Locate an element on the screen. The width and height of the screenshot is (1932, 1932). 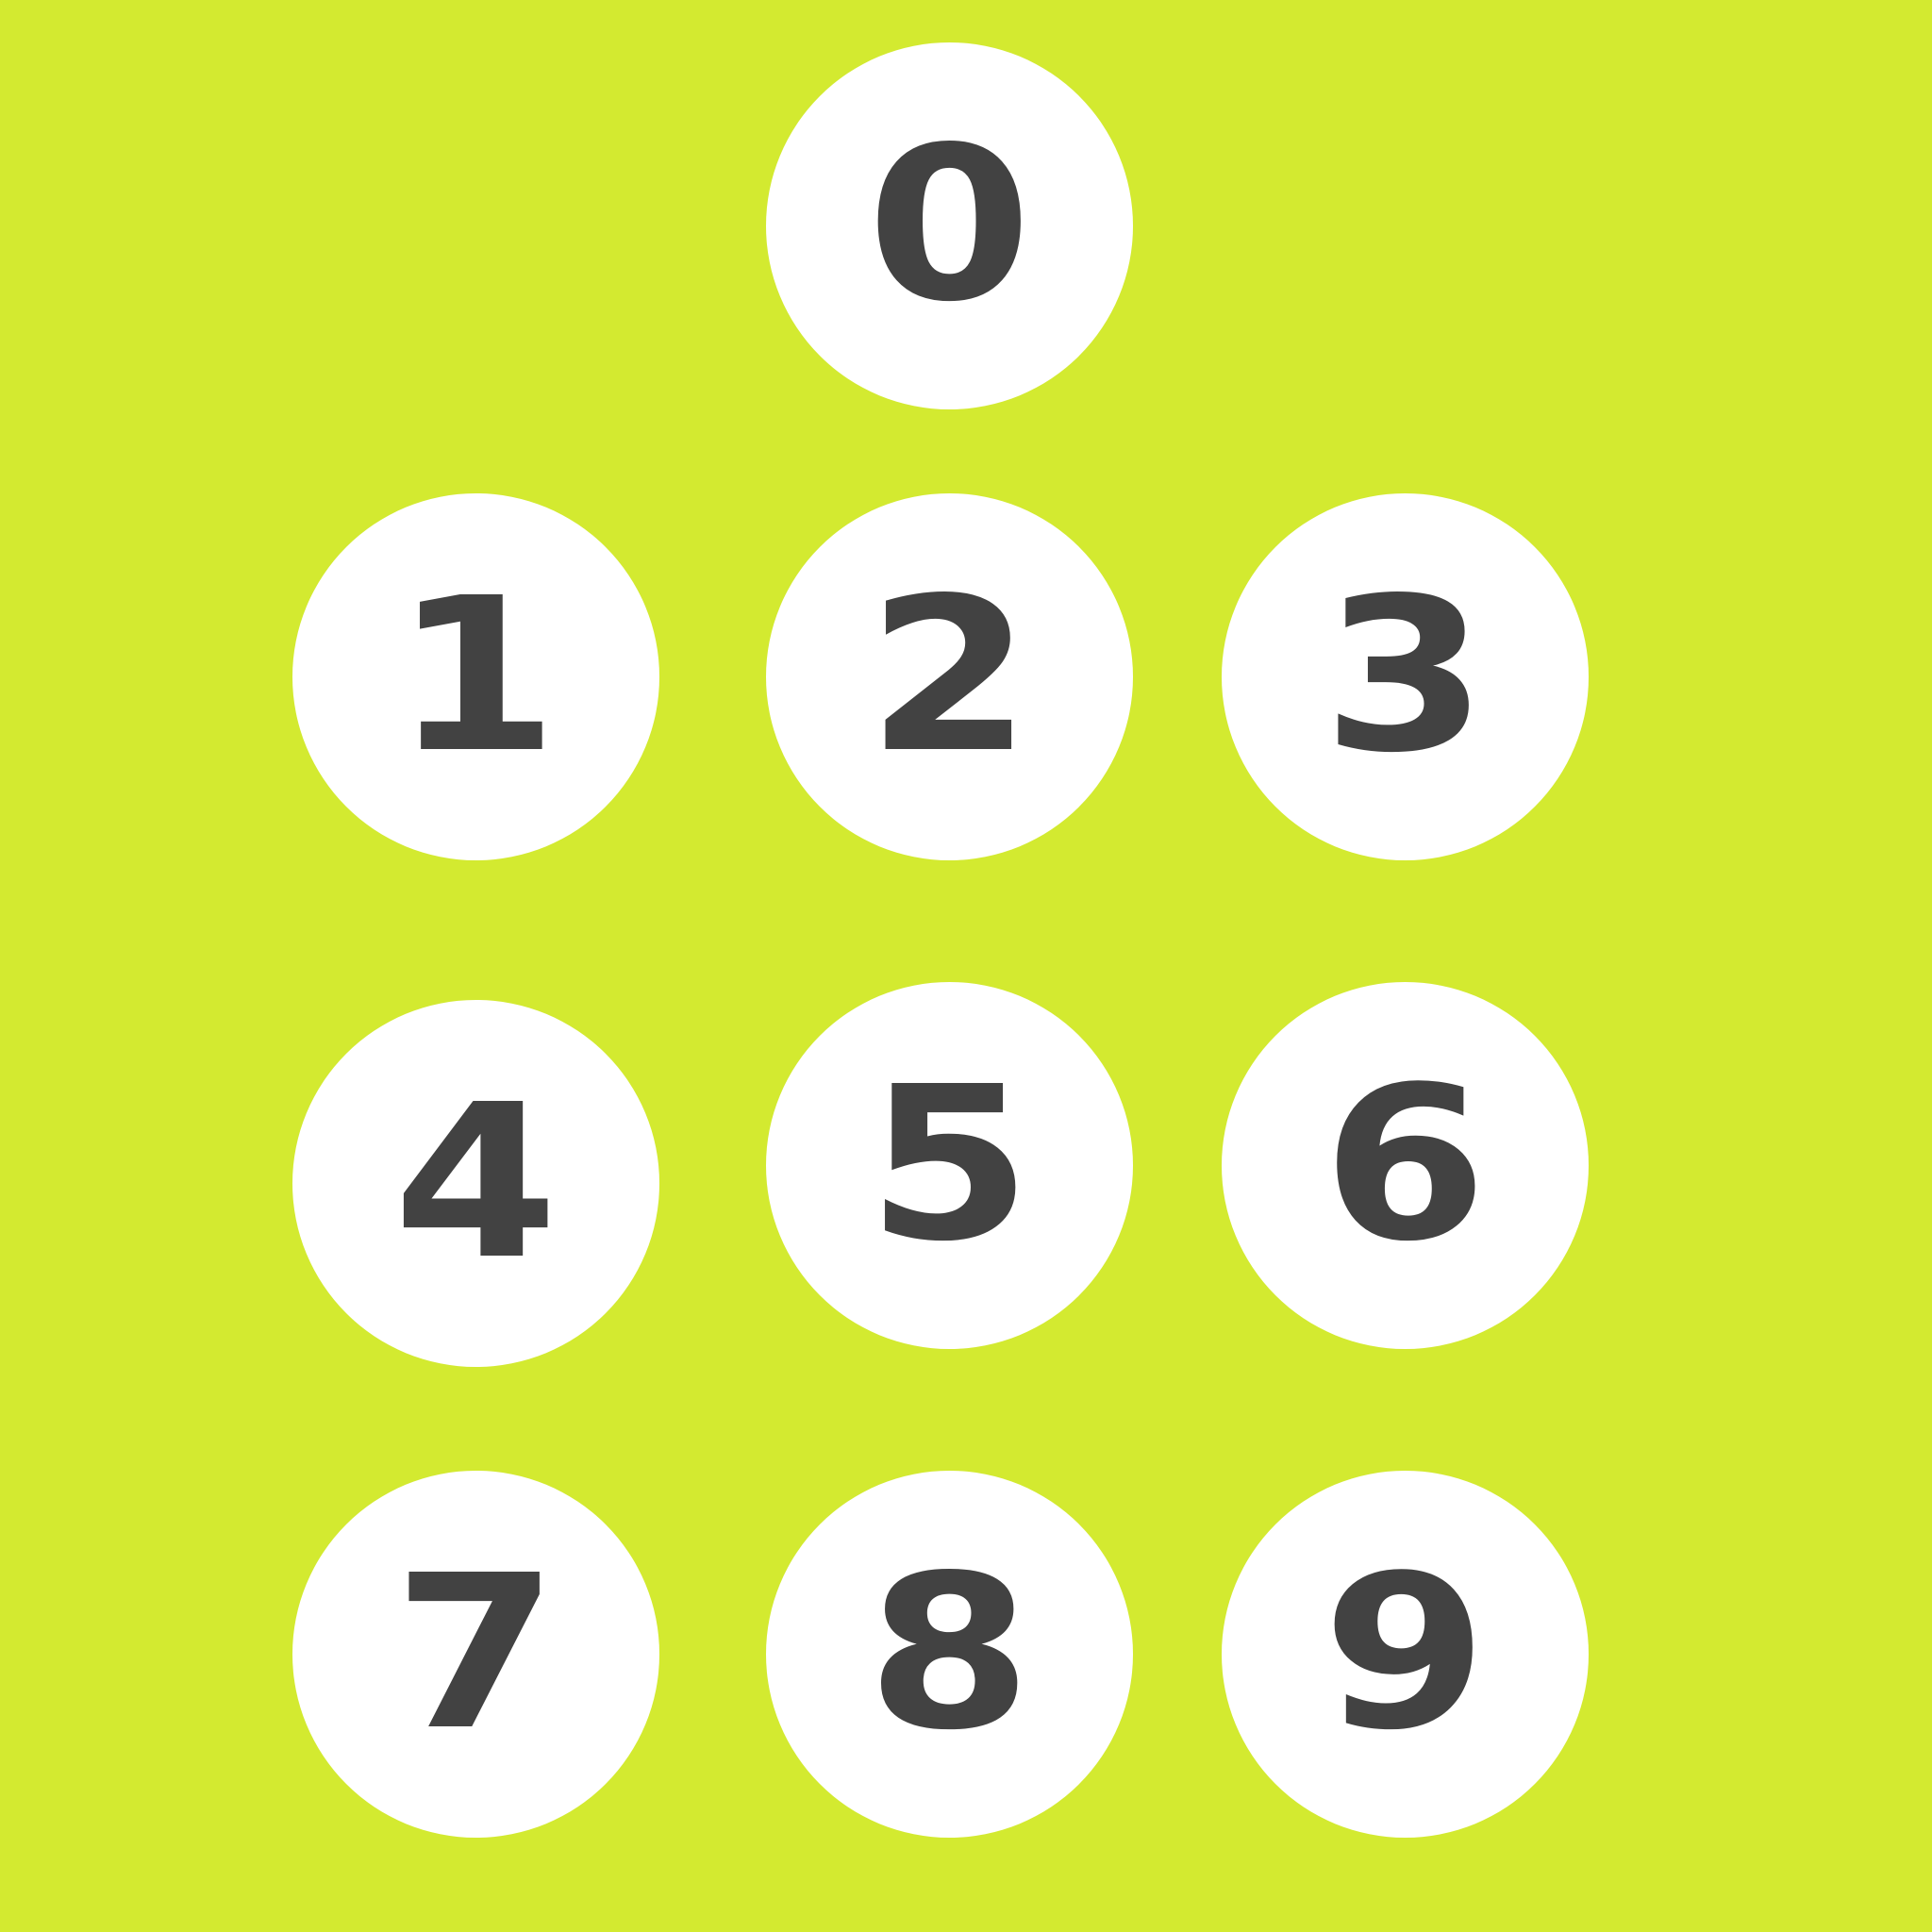
key-8-button: 8 is located at coordinates (949, 1655).